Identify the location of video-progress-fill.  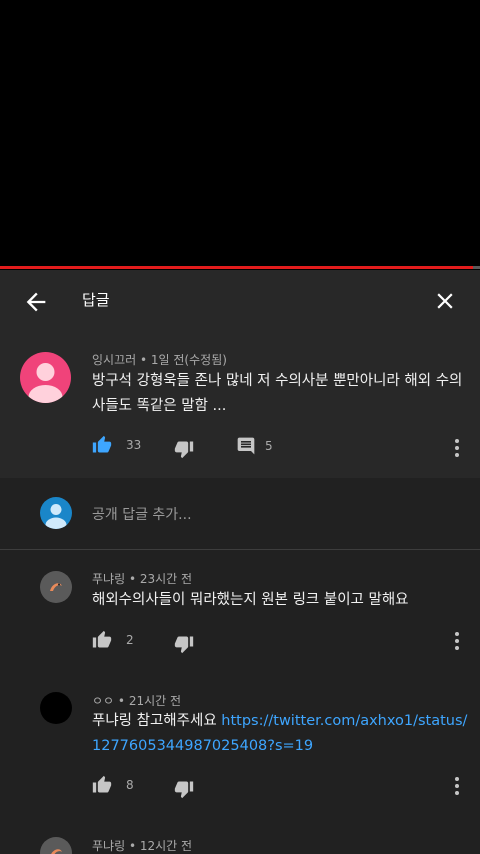
(236, 267).